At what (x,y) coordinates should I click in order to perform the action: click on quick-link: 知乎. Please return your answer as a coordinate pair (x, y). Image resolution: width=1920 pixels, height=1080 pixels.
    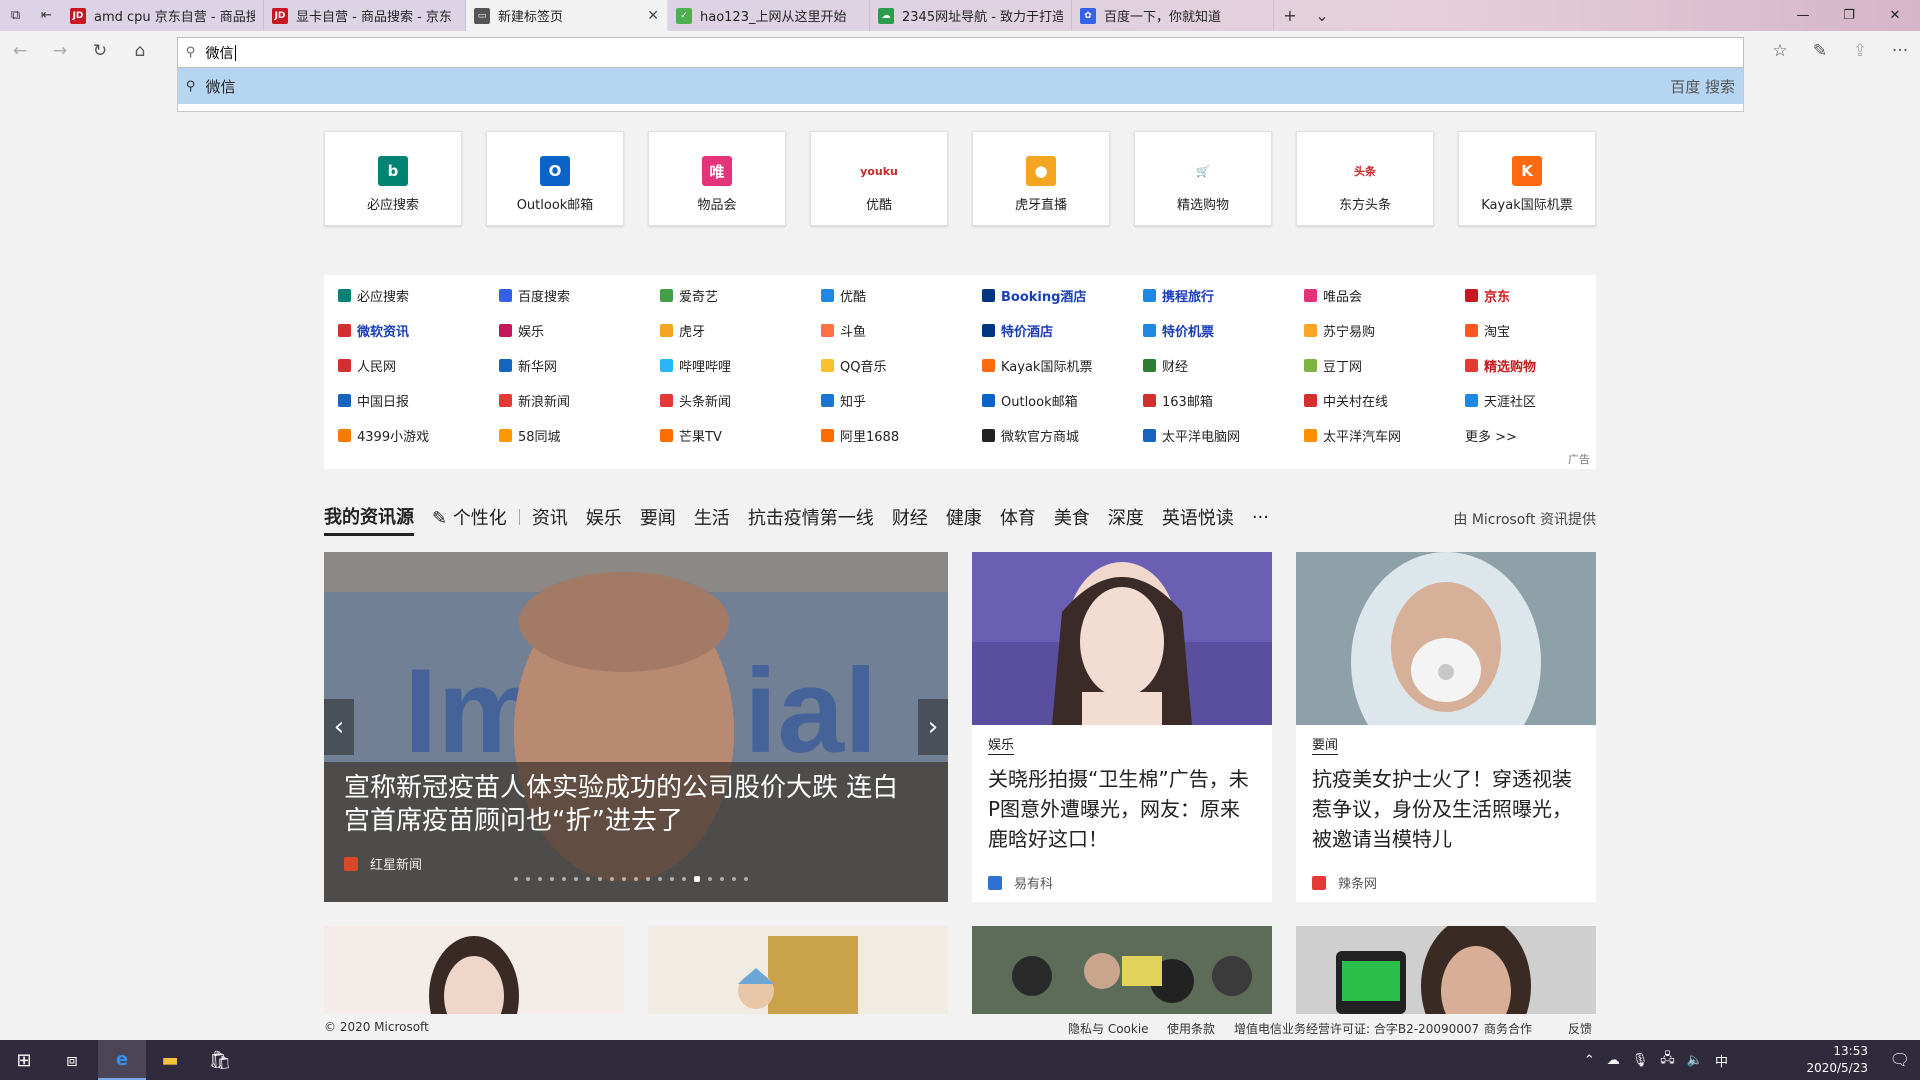
    Looking at the image, I should click on (843, 400).